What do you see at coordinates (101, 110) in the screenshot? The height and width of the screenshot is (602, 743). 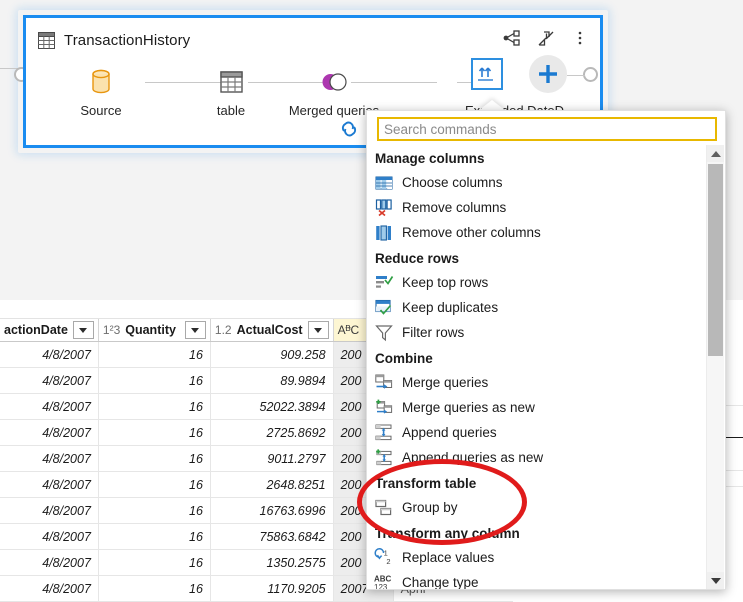 I see `step-label: Source` at bounding box center [101, 110].